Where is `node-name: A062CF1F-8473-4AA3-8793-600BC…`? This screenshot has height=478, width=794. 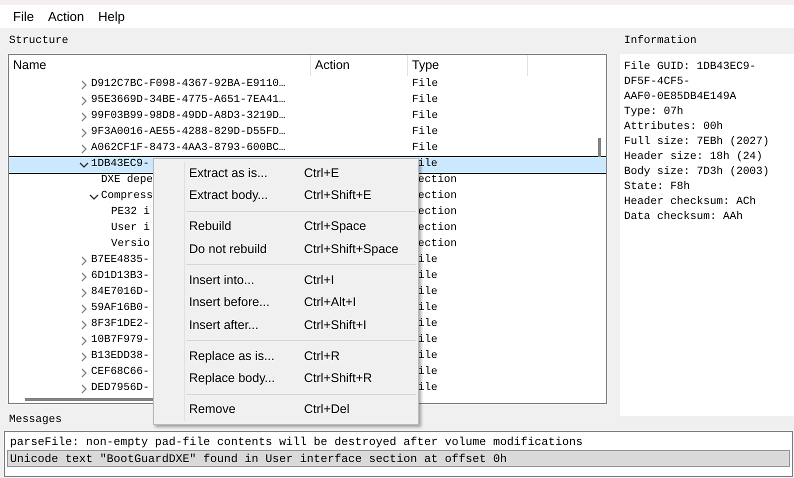
node-name: A062CF1F-8473-4AA3-8793-600BC… is located at coordinates (188, 148).